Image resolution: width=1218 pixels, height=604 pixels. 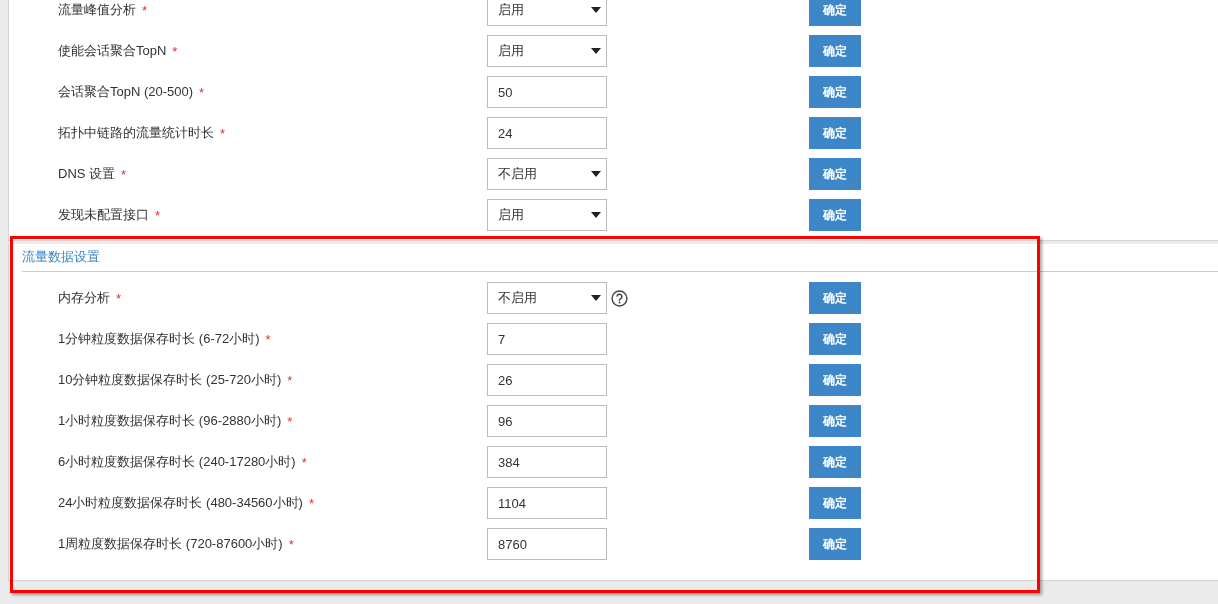 I want to click on field-label: 会话聚合TopN (20-500), so click(x=126, y=92).